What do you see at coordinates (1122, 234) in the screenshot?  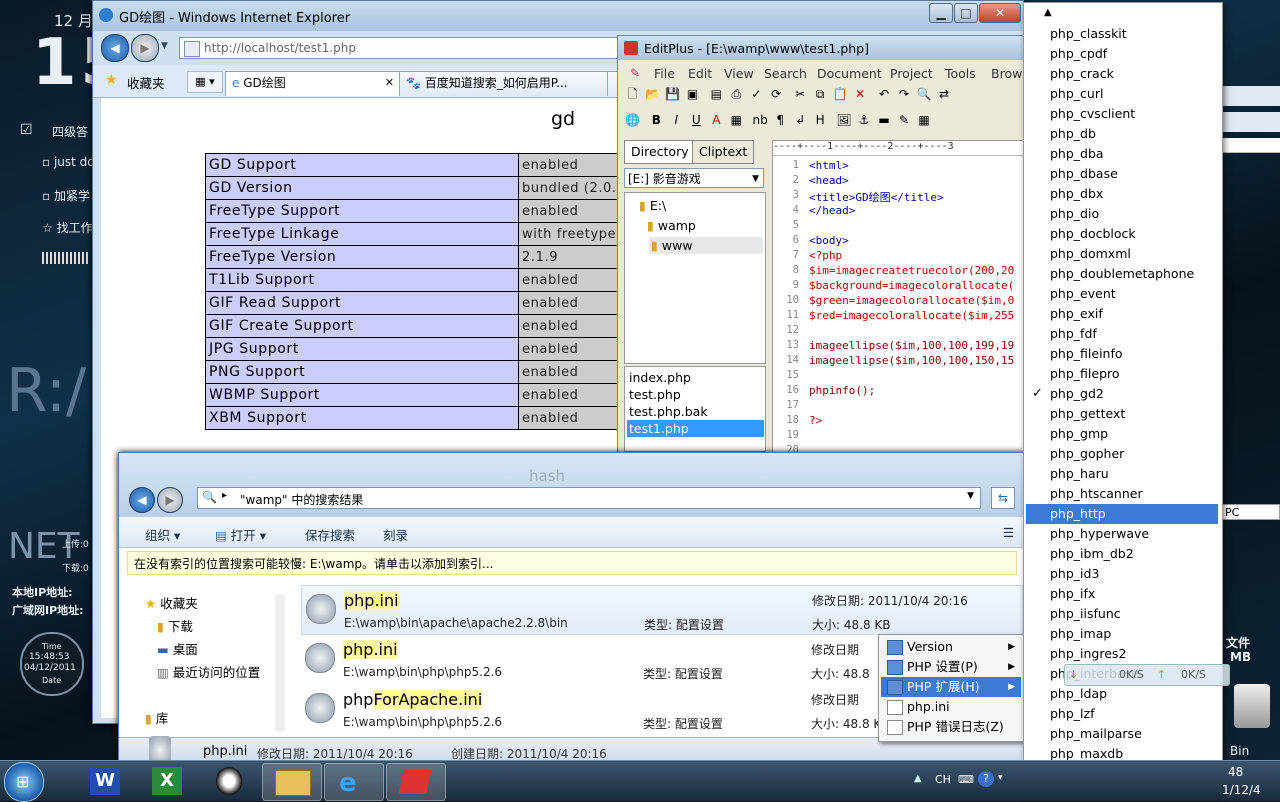 I see `extension-item: php_docblock` at bounding box center [1122, 234].